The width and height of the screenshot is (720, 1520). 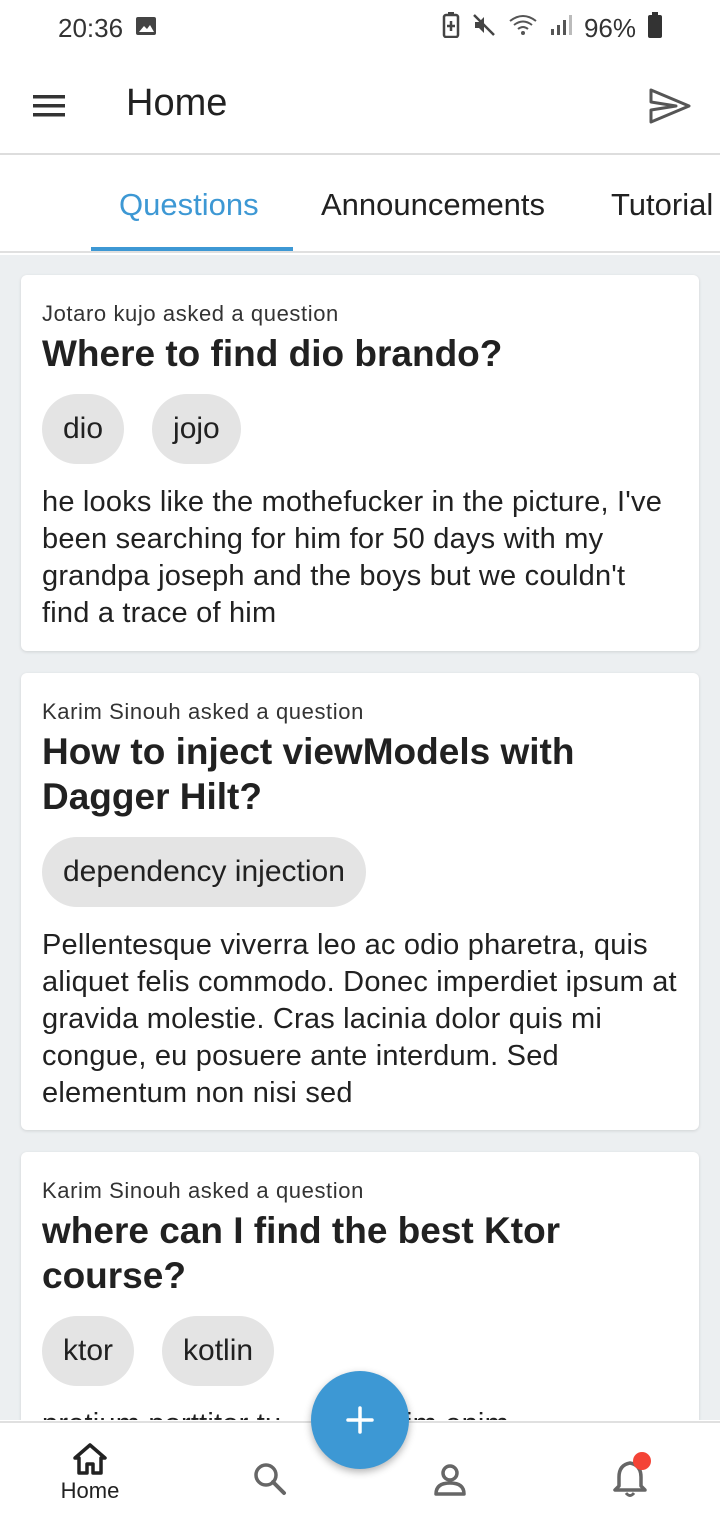 What do you see at coordinates (90, 1490) in the screenshot?
I see `nav-home-label: Home` at bounding box center [90, 1490].